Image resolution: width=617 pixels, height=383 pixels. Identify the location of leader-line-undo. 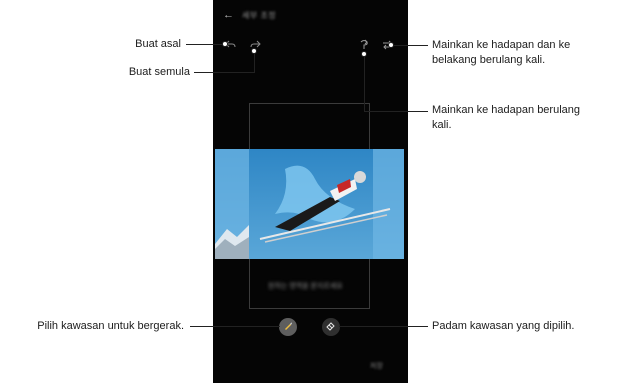
(205, 44).